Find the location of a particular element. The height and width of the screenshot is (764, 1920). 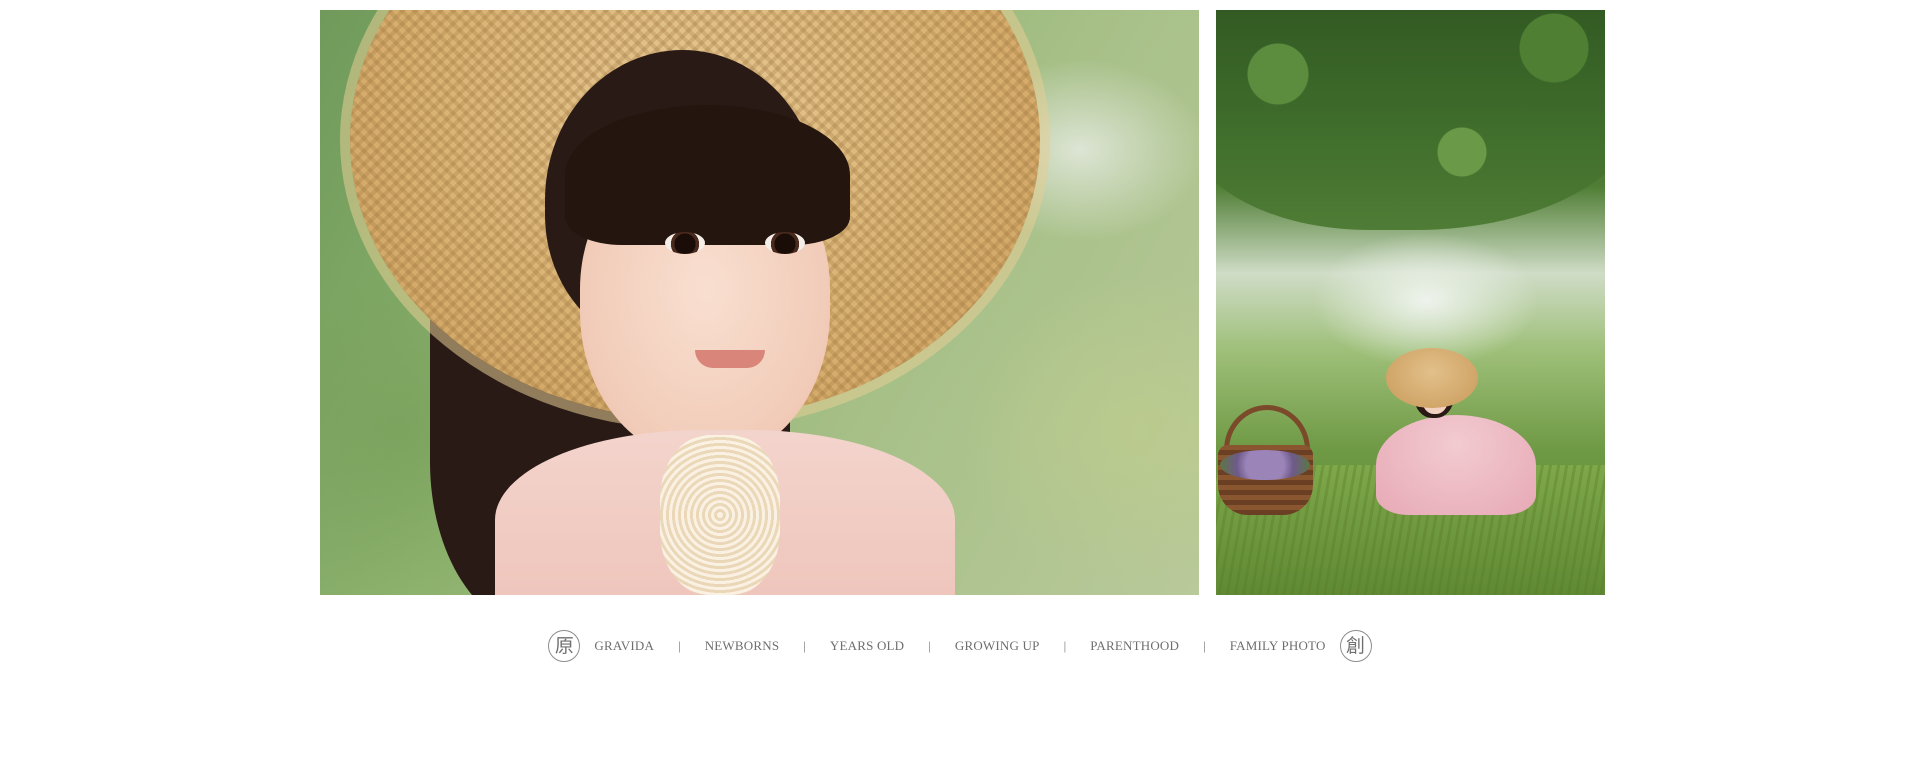

mouth-shape is located at coordinates (730, 359).